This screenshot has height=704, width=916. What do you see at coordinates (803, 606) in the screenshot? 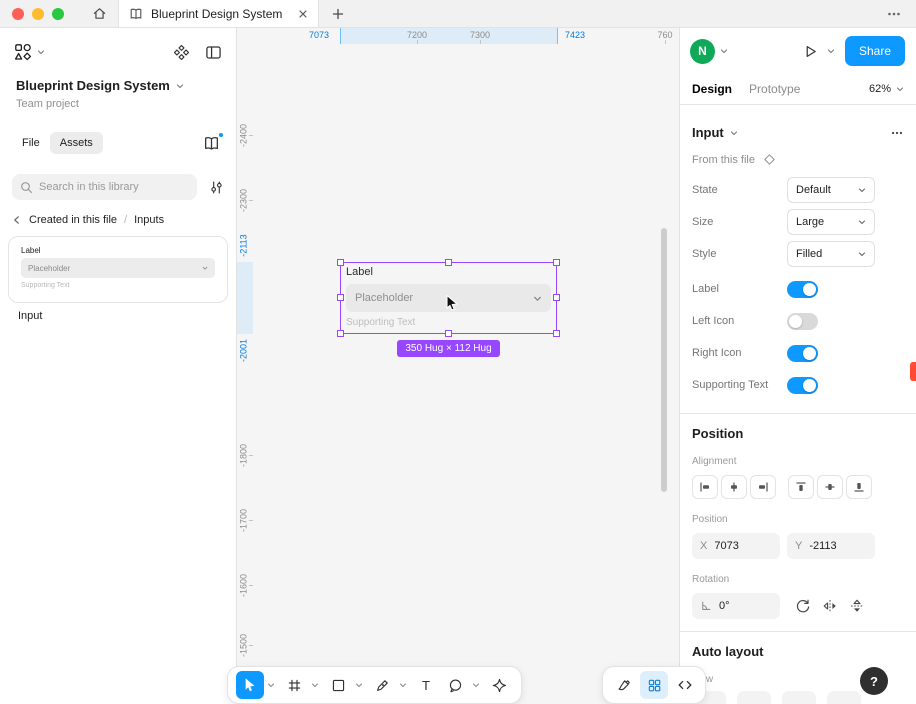
I see `rotate-90-button` at bounding box center [803, 606].